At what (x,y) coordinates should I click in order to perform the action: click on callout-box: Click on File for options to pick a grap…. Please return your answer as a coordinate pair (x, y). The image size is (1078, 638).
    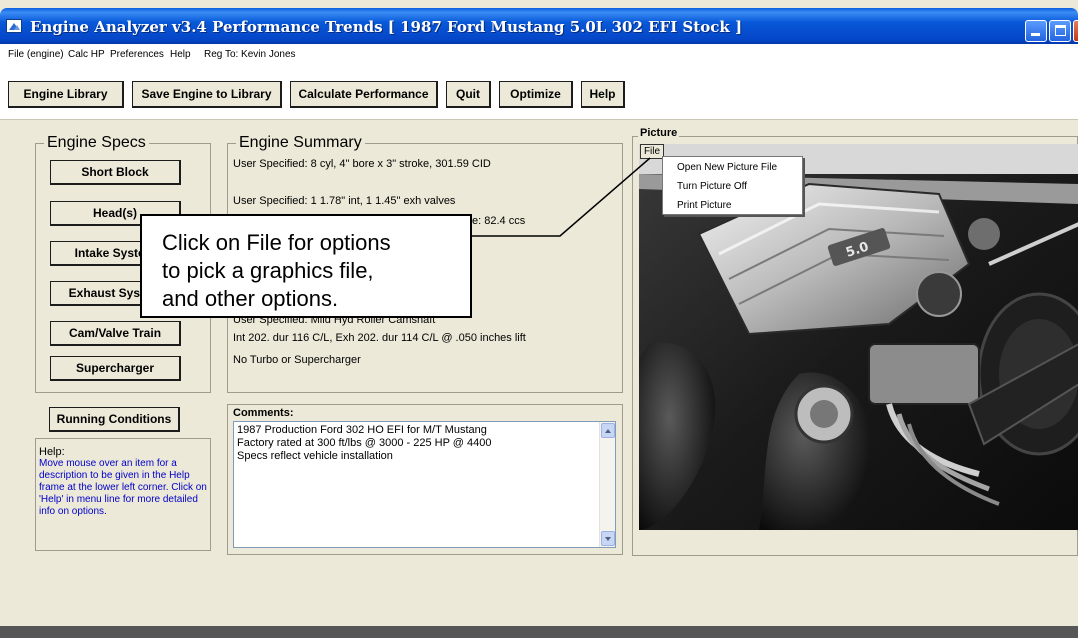
    Looking at the image, I should click on (306, 266).